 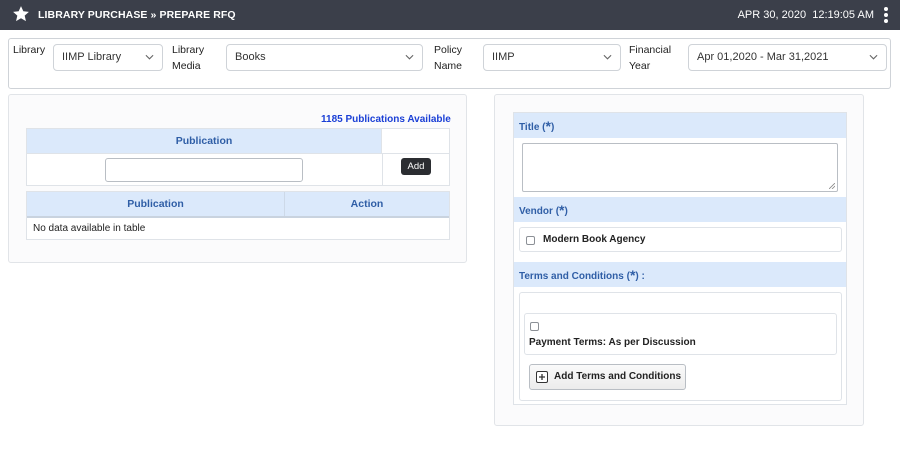 I want to click on publication-entry-table: Publication Add, so click(x=238, y=157).